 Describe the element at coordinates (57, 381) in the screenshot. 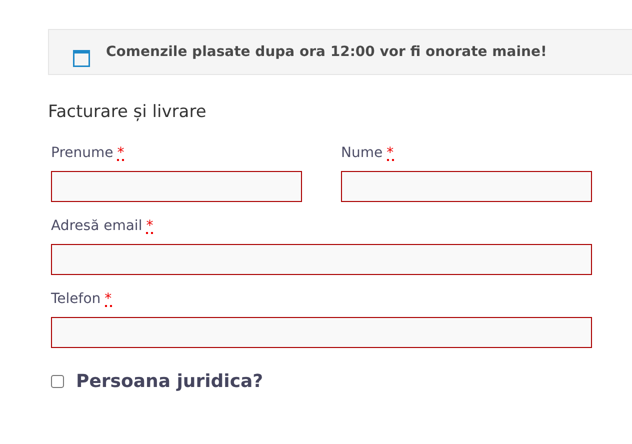

I see `checkbox` at that location.